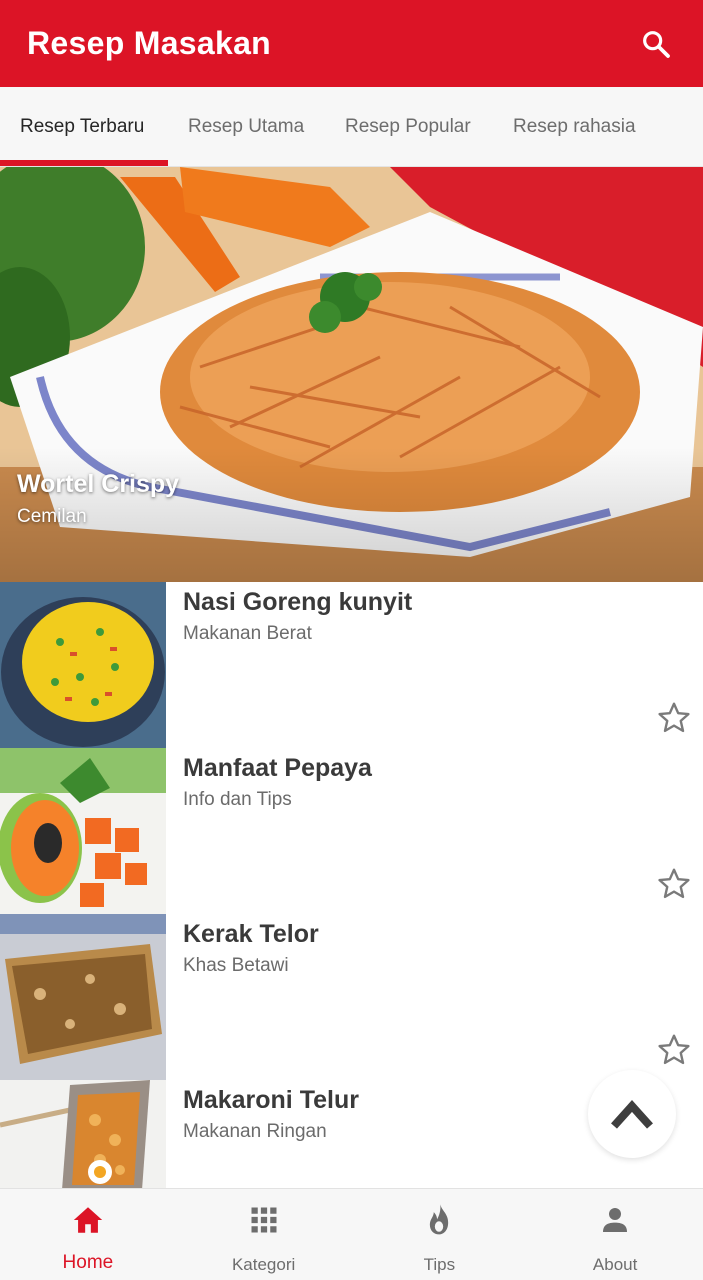 The width and height of the screenshot is (703, 1280). Describe the element at coordinates (351, 43) in the screenshot. I see `app-bar: Resep Masakan` at that location.